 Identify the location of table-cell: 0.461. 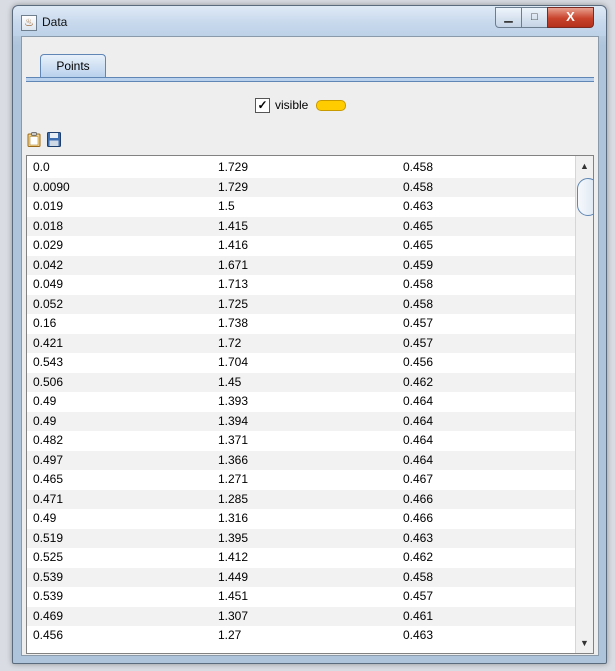
(418, 615).